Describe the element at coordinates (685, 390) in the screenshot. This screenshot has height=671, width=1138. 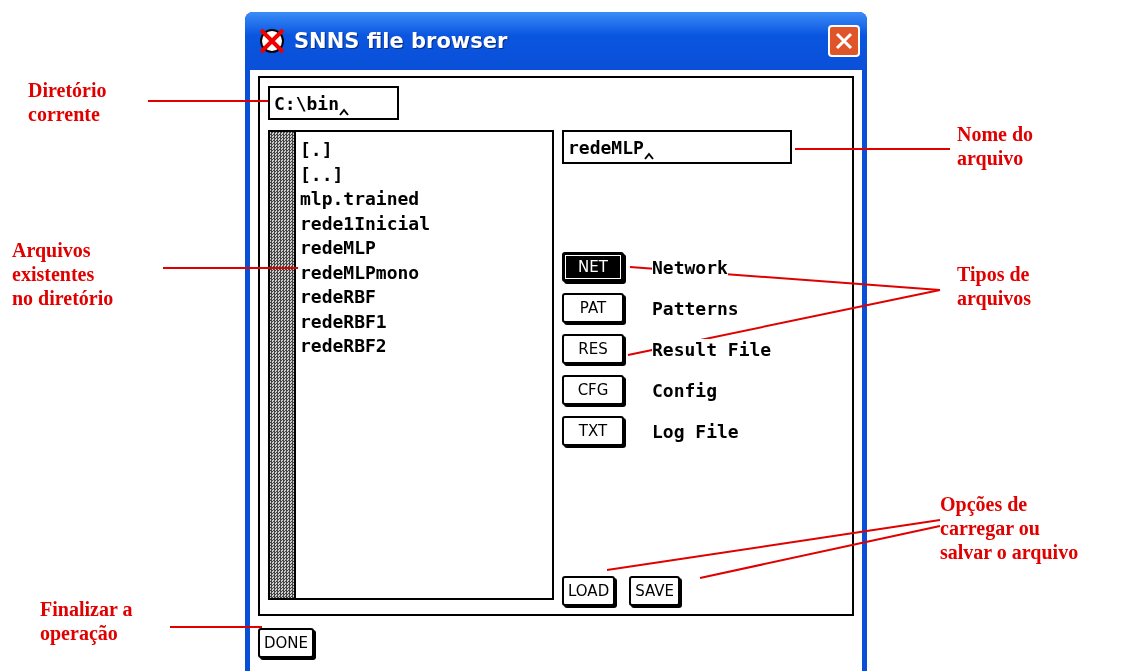
I see `file-type-label: Config` at that location.